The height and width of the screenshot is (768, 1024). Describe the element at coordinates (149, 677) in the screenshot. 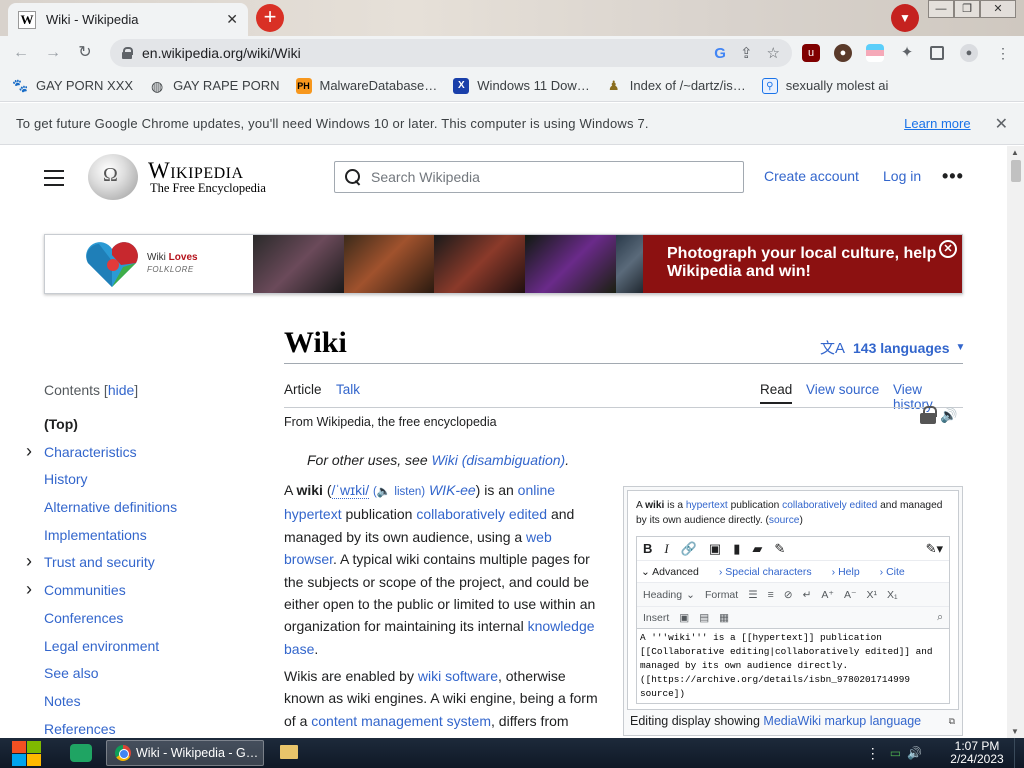

I see `toc-item: See also` at that location.